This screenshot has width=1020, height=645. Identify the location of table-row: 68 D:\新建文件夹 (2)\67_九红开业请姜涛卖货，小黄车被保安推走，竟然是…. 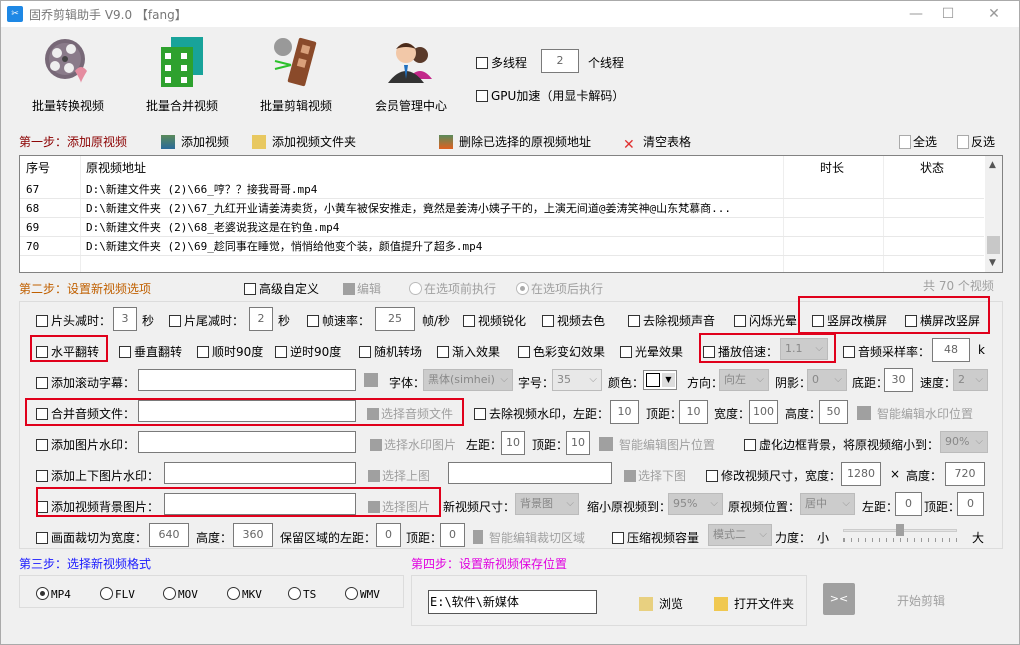
(502, 208).